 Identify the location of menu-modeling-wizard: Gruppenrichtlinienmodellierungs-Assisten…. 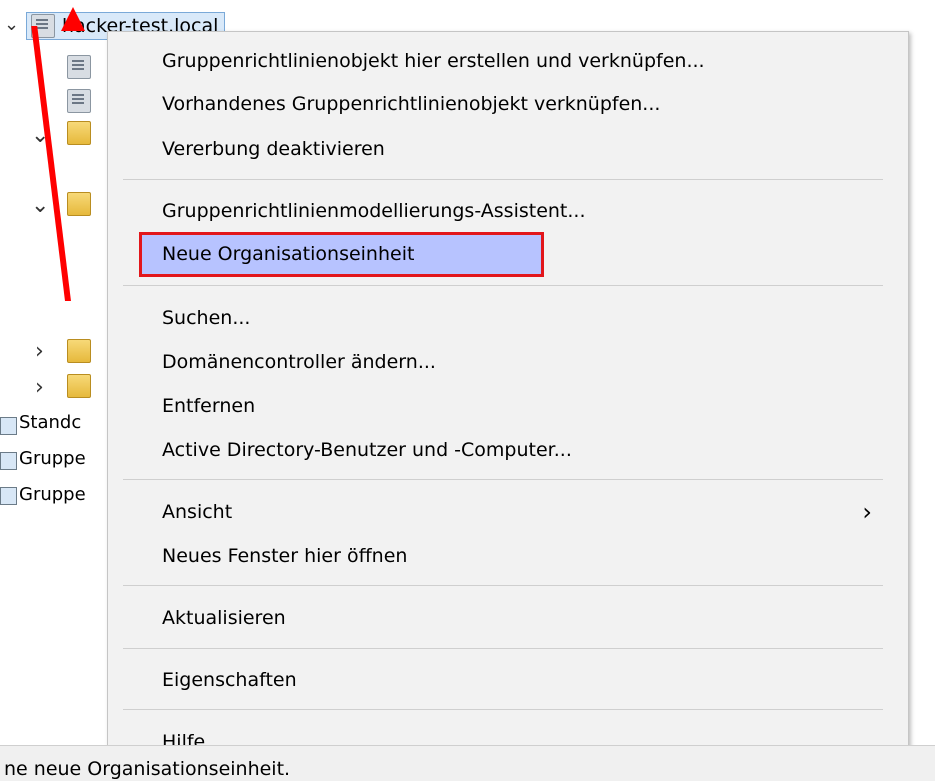
(374, 211).